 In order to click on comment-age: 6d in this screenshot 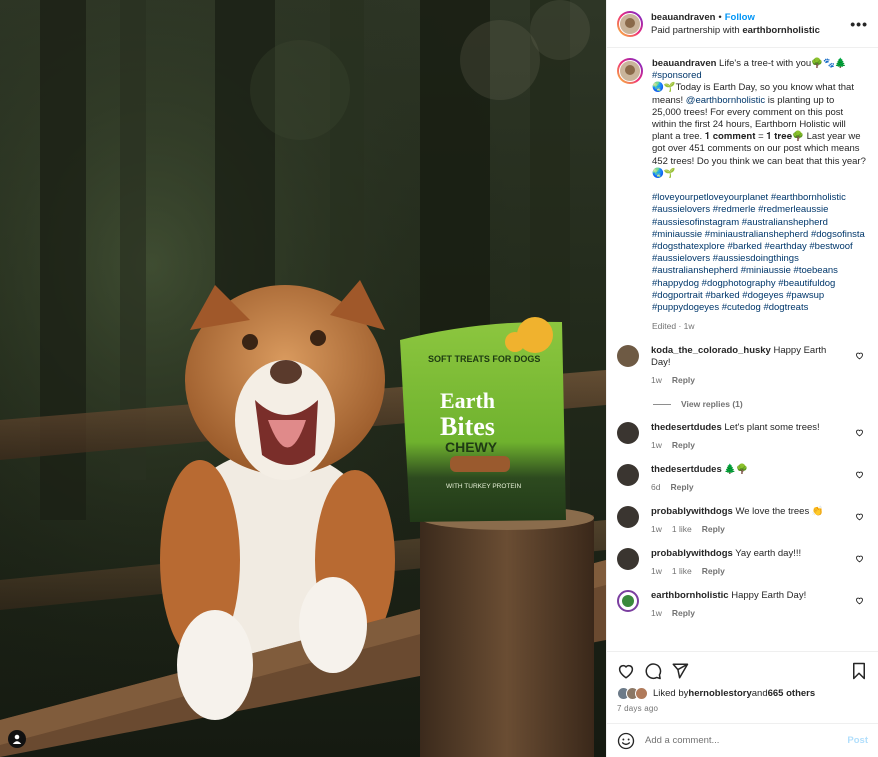, I will do `click(656, 487)`.